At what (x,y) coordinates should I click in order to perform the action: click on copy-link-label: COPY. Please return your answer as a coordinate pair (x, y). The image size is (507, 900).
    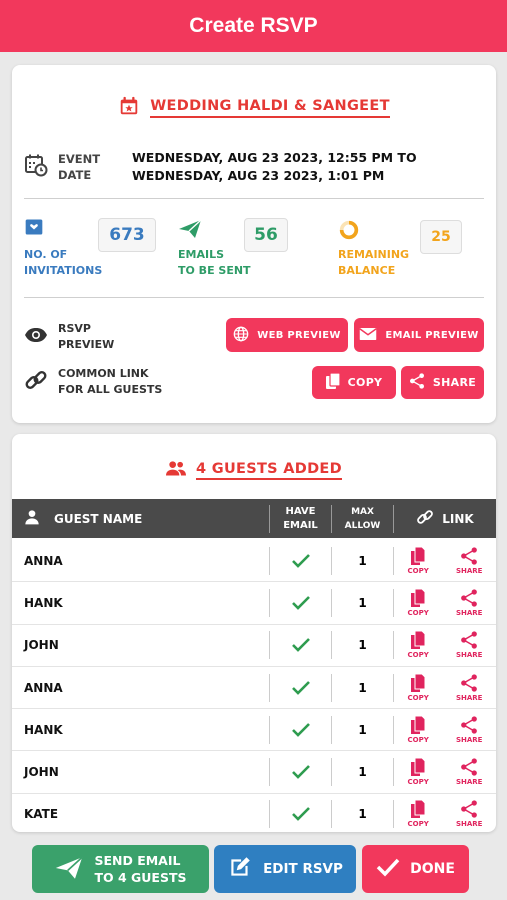
    Looking at the image, I should click on (365, 382).